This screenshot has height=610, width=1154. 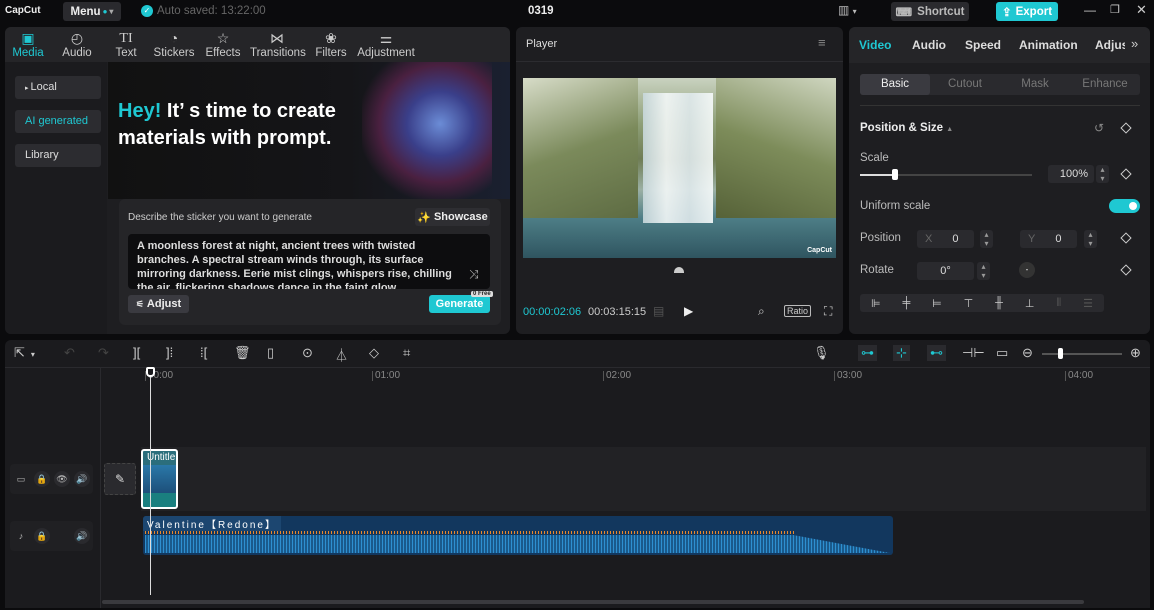 What do you see at coordinates (169, 352) in the screenshot?
I see `split-left-icon: ]⁞` at bounding box center [169, 352].